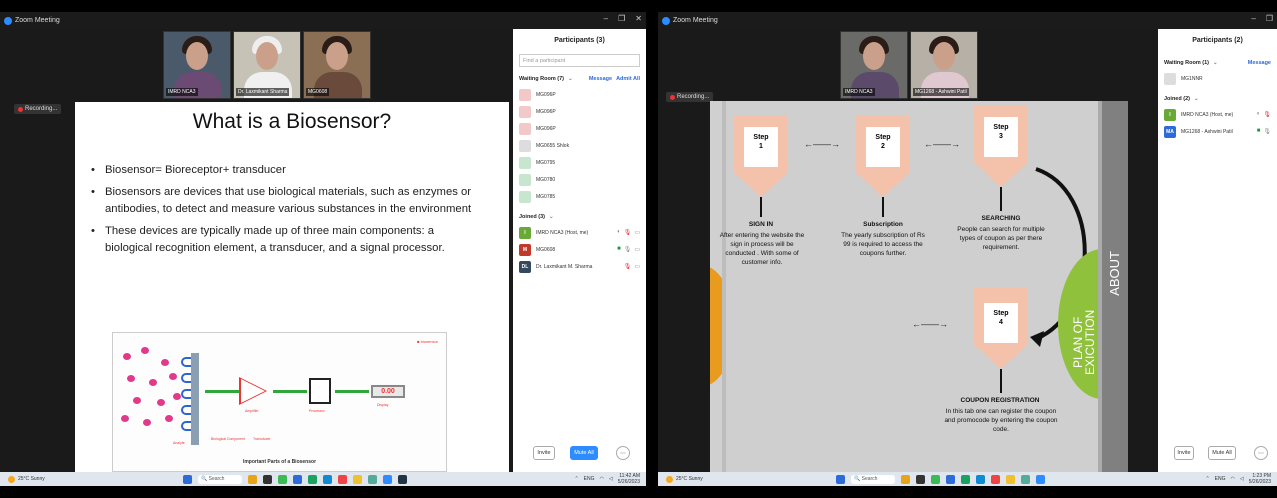 Image resolution: width=1277 pixels, height=498 pixels. Describe the element at coordinates (579, 232) in the screenshot. I see `list-item: I IMRD NCA3 (Host, me) ◐ 🎙 ▭` at that location.